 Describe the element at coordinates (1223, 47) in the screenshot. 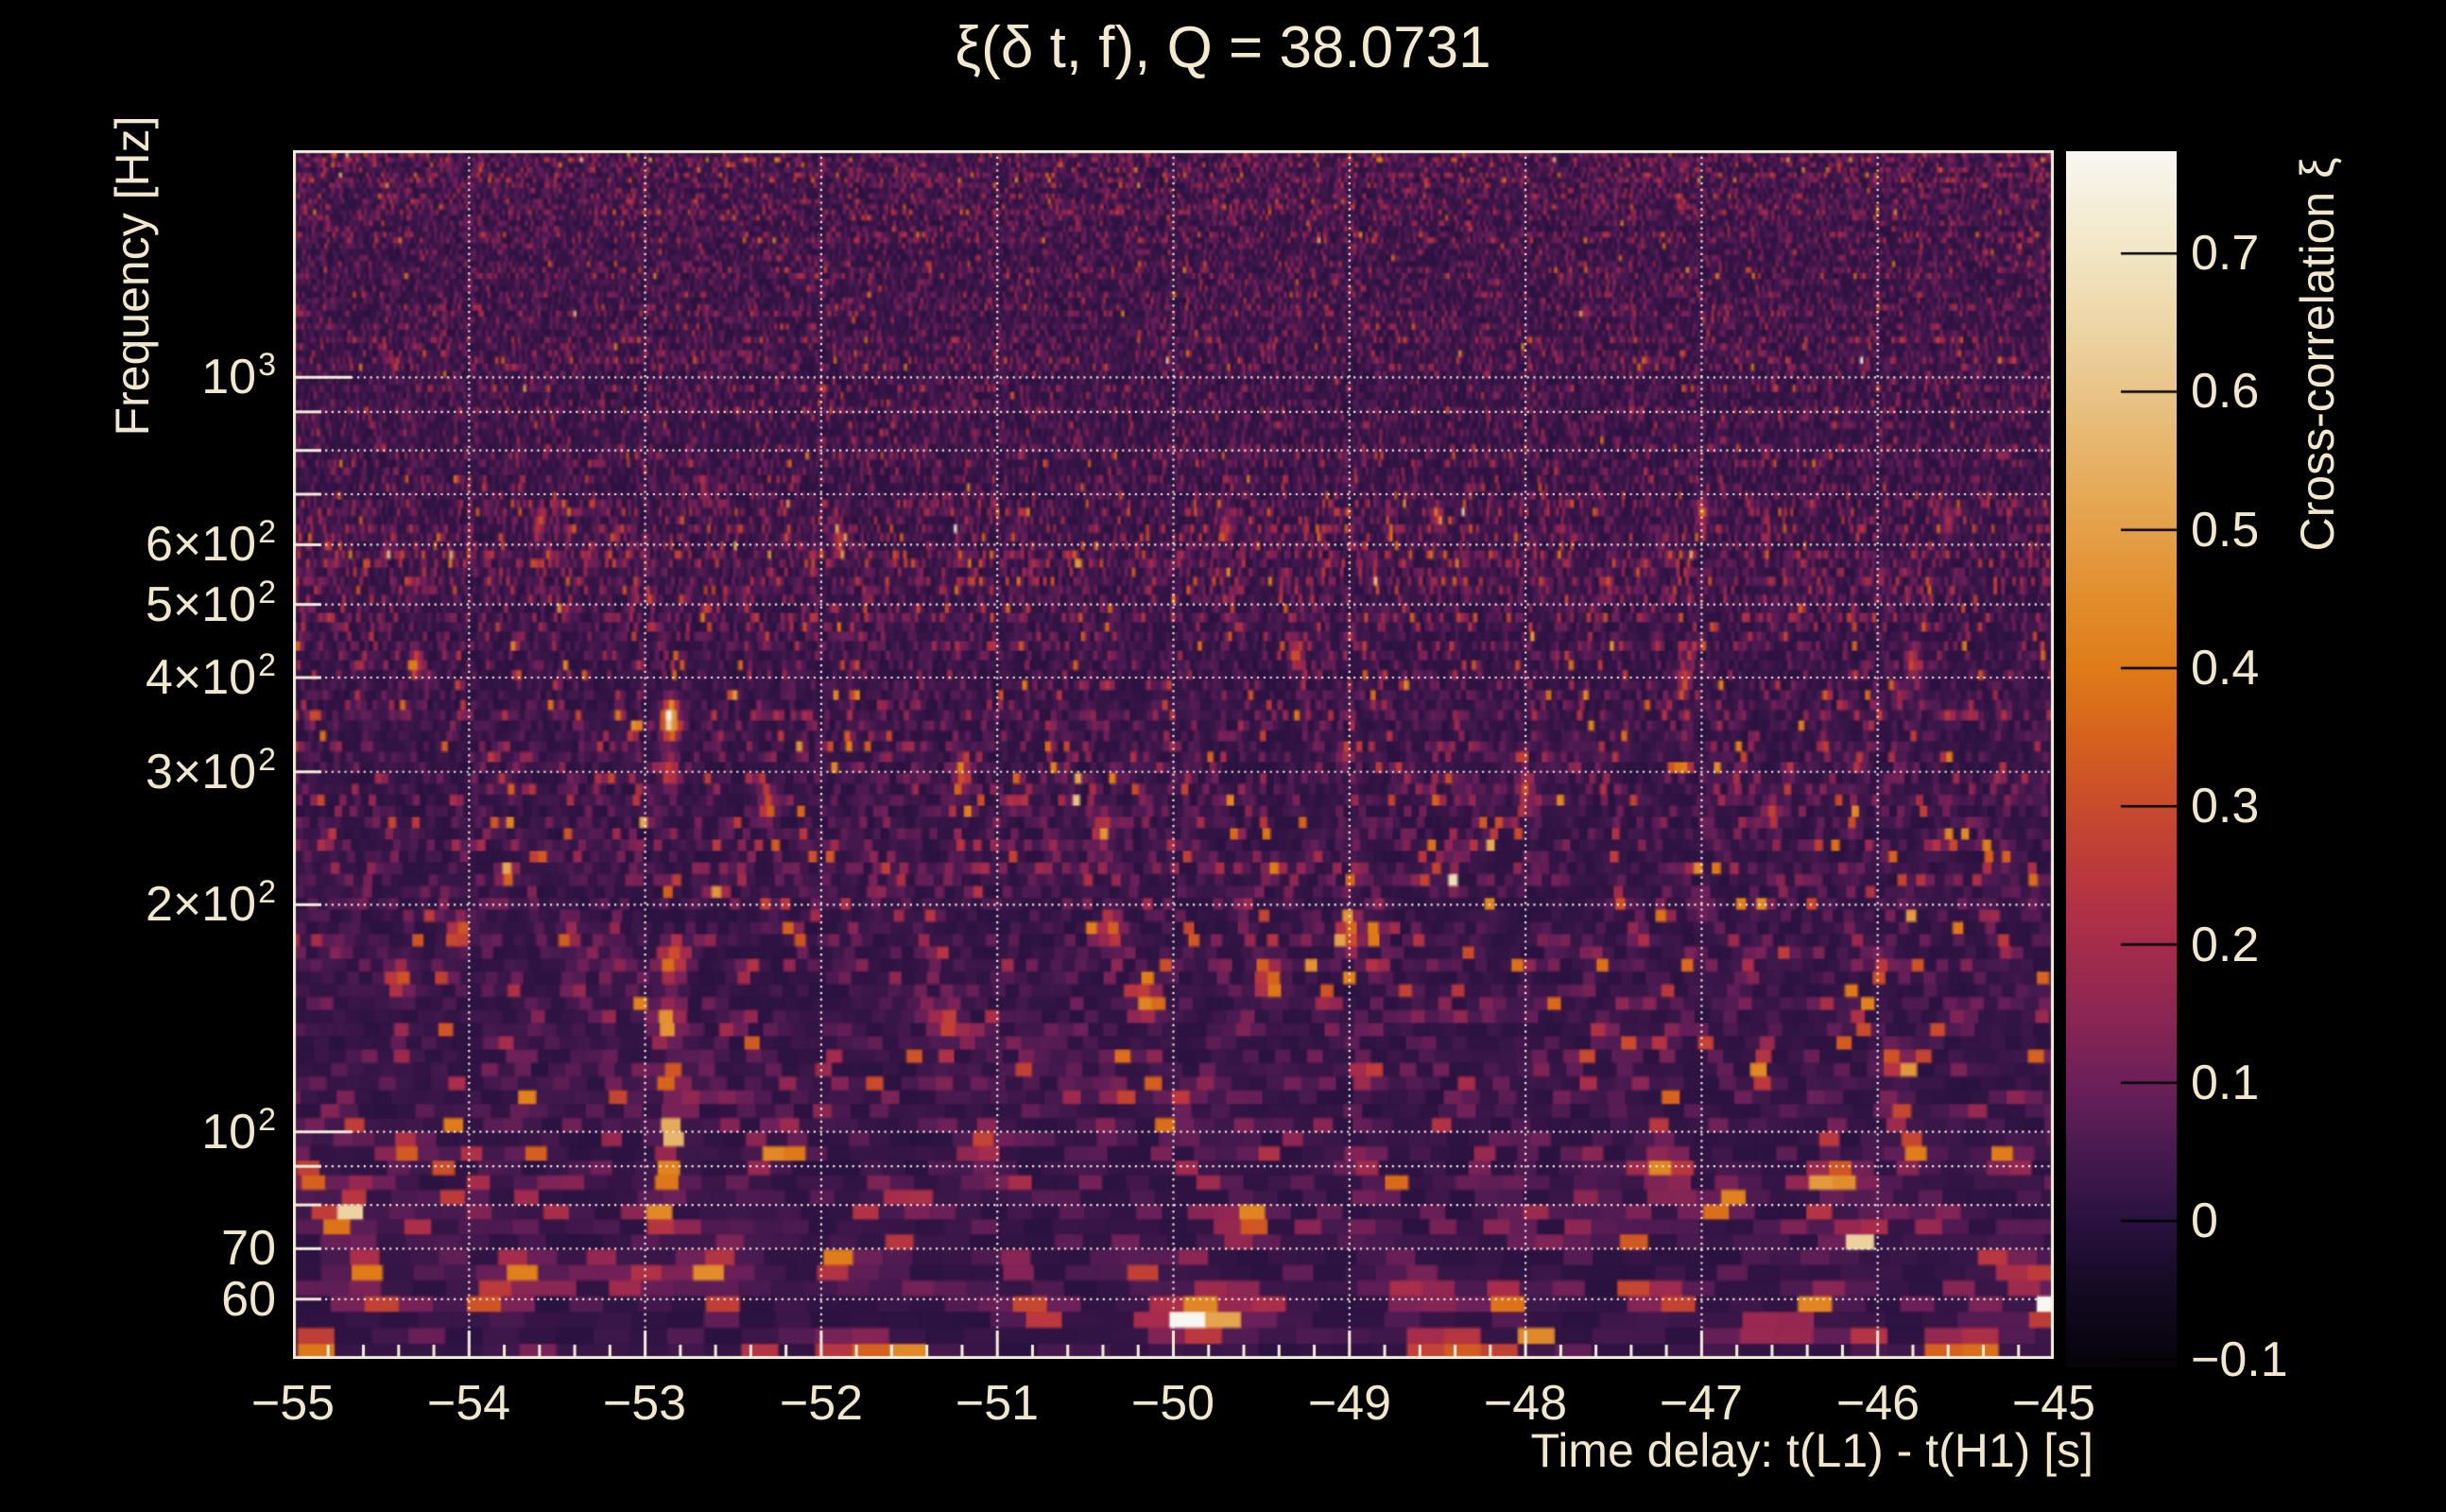

I see `chart-title: ξ(δ t, f), Q = 38.0731` at that location.